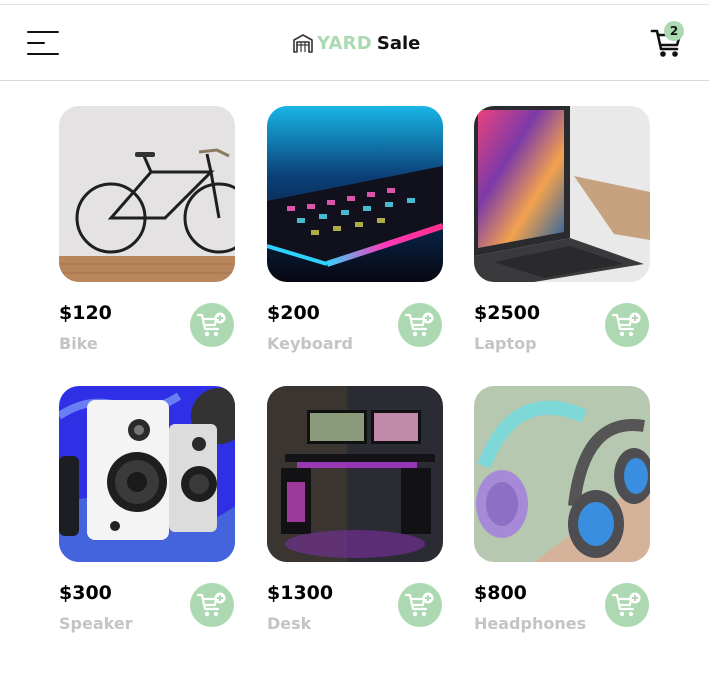 The image size is (709, 683). I want to click on product-price: $200, so click(293, 313).